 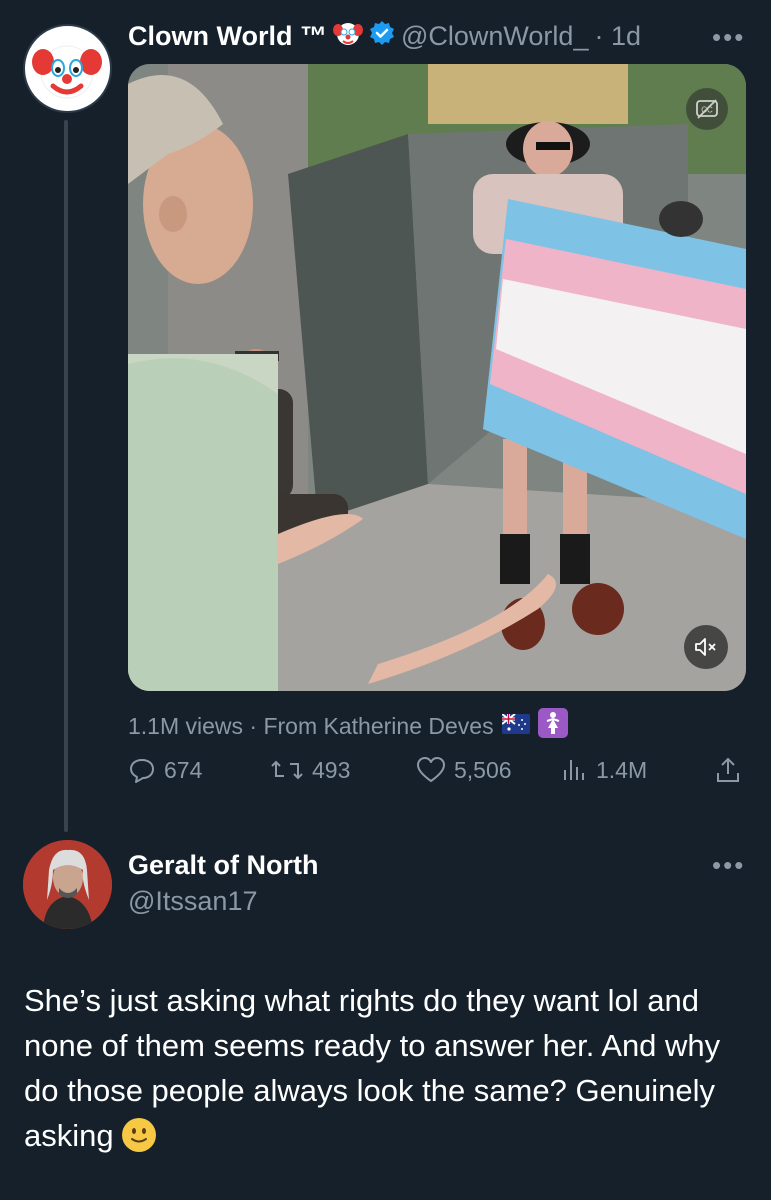 I want to click on video-attribution: 1.1M views · From Katherine Deves, so click(x=348, y=726).